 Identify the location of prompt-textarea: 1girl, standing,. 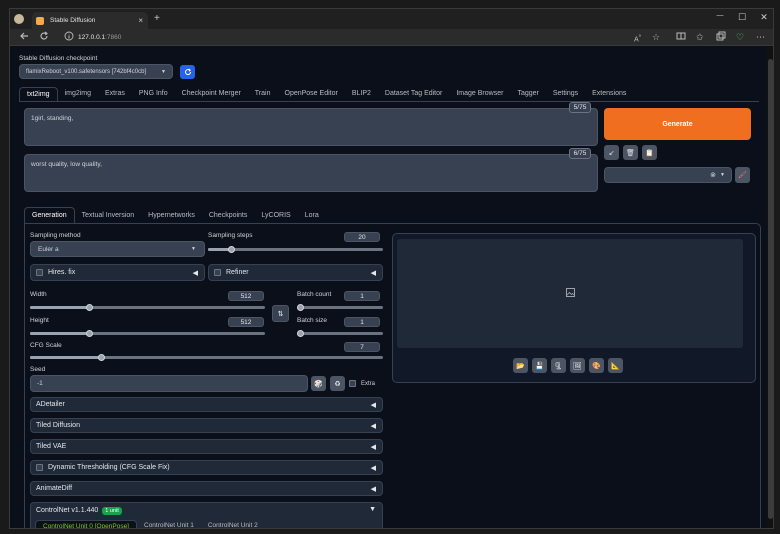
(311, 127).